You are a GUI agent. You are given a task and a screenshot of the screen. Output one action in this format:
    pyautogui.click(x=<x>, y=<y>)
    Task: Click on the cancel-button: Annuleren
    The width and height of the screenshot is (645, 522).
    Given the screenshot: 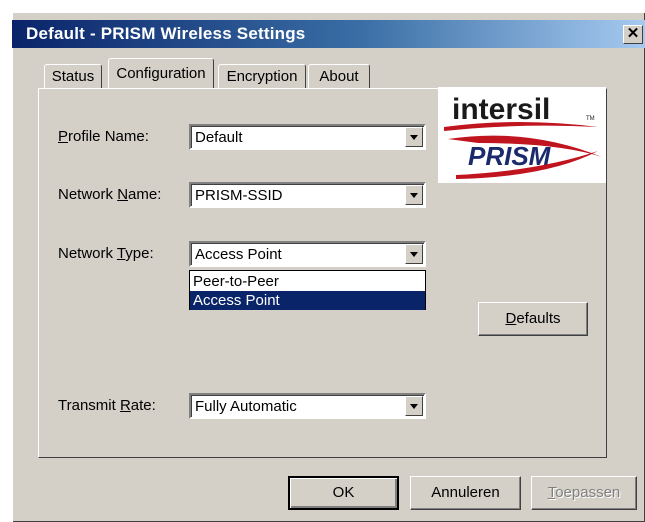 What is the action you would take?
    pyautogui.click(x=465, y=493)
    